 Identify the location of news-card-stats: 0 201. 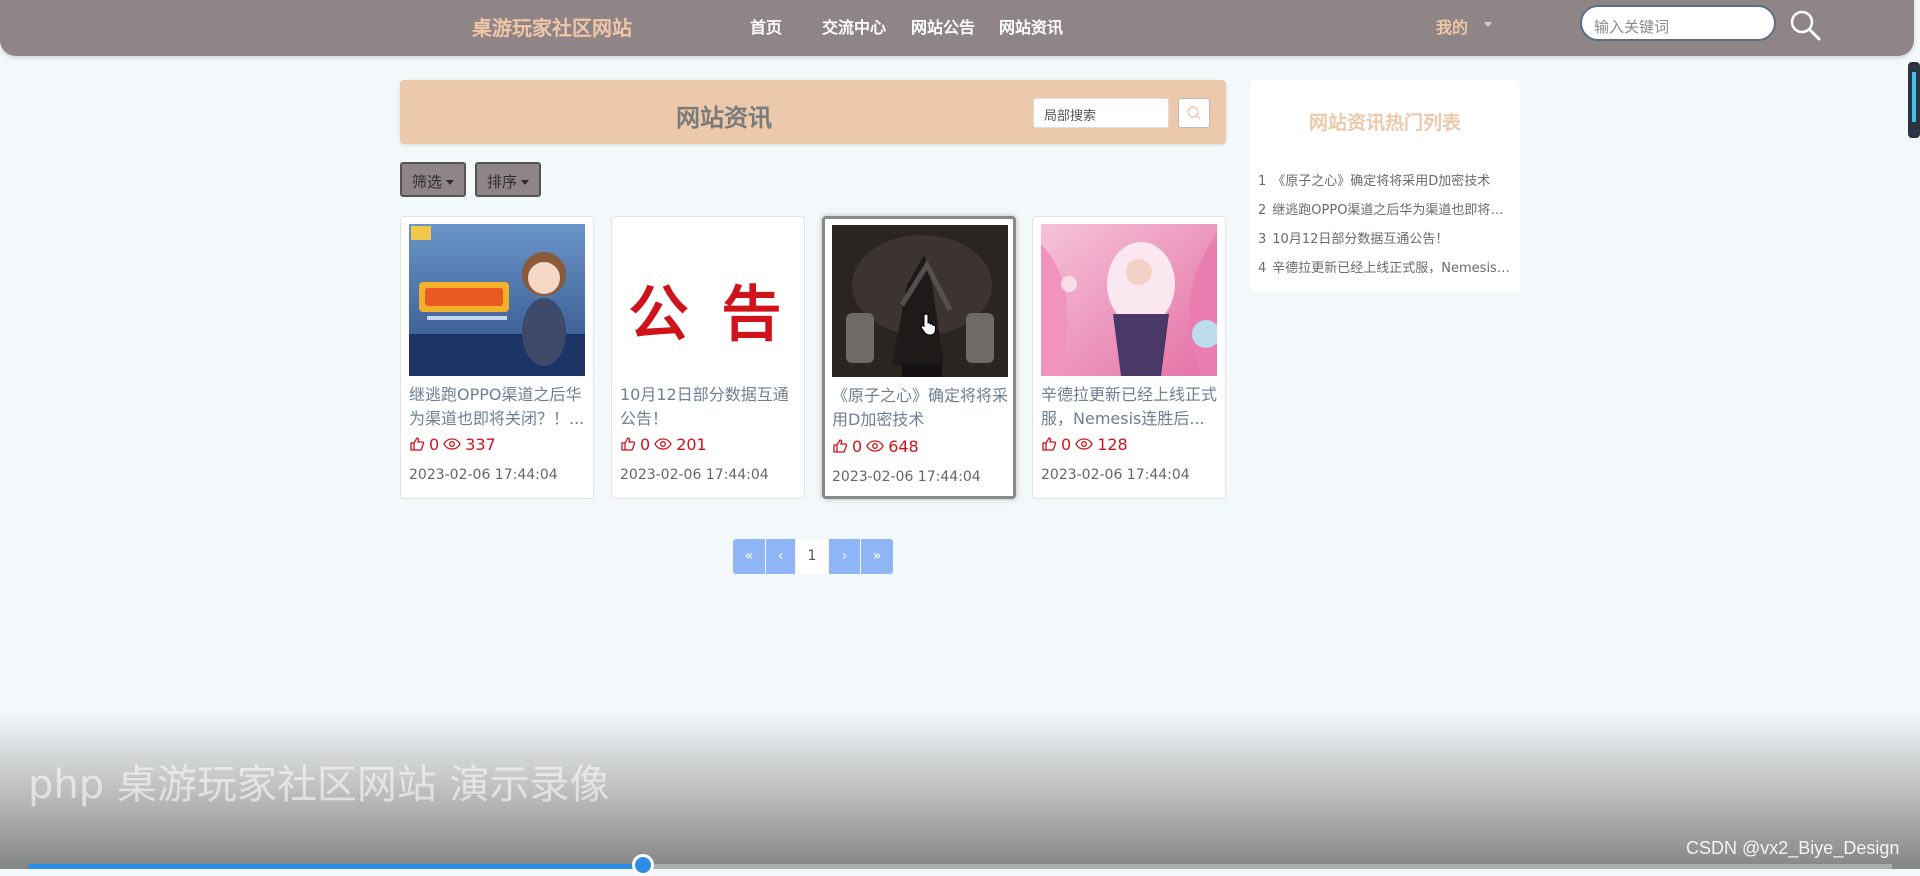
(663, 444).